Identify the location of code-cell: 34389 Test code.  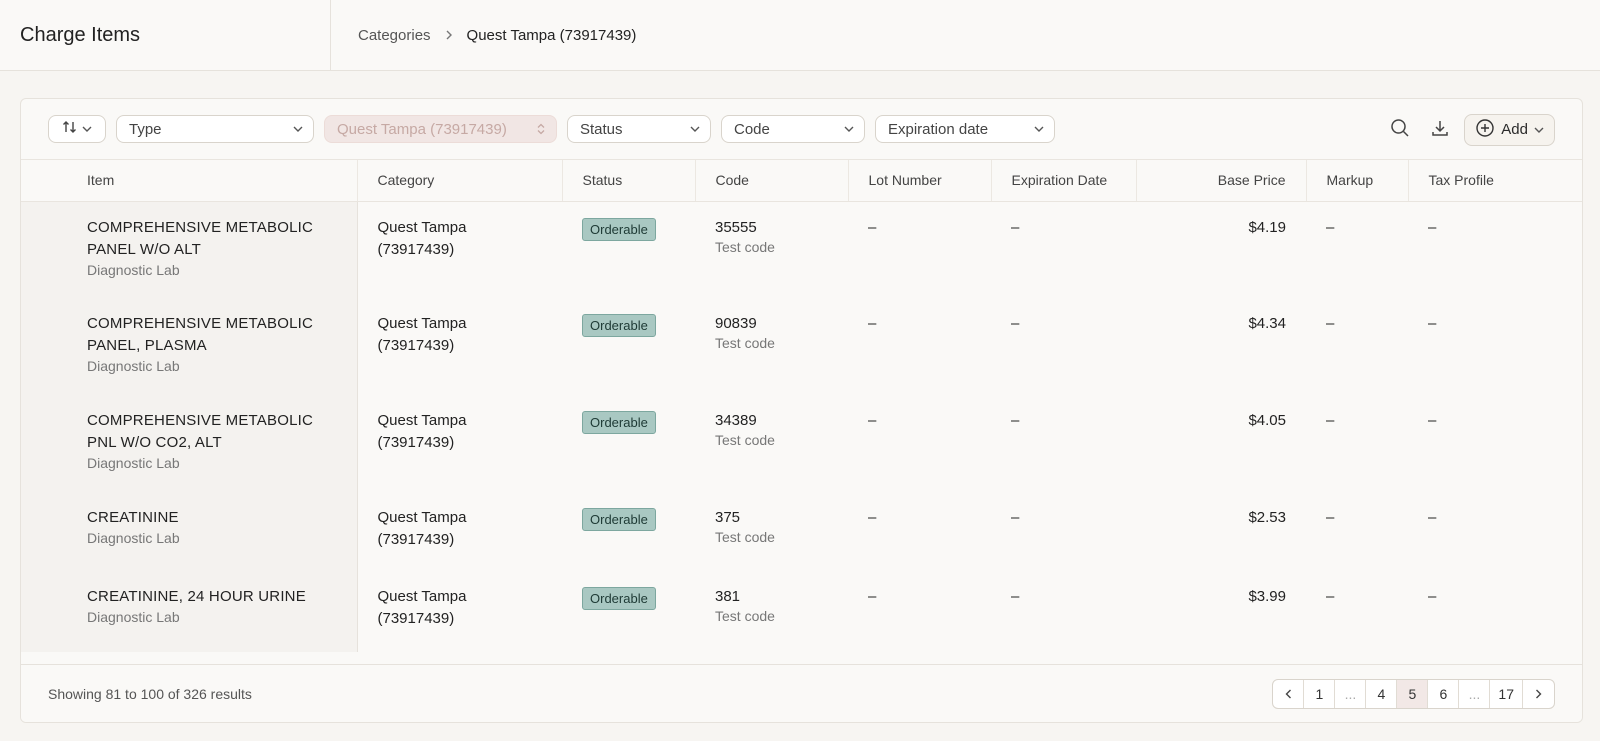
(771, 443).